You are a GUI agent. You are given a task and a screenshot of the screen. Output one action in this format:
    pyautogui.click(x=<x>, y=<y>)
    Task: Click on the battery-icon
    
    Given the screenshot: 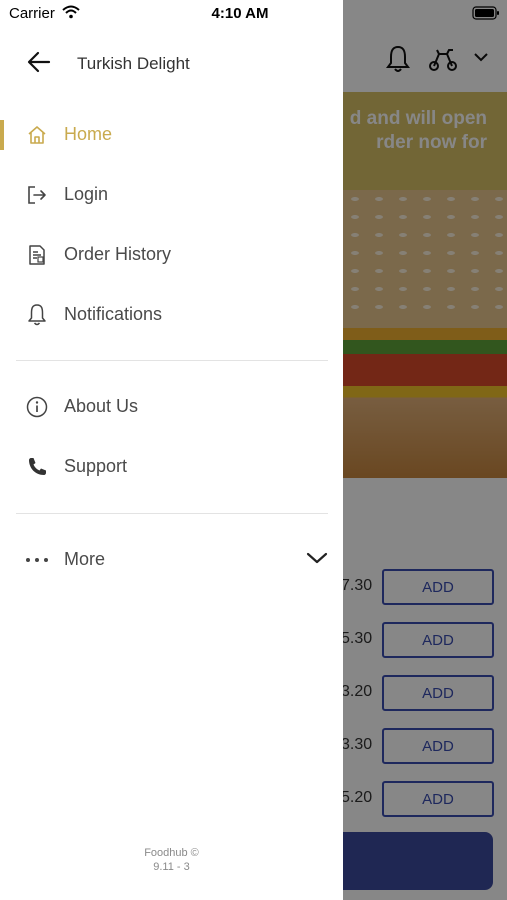 What is the action you would take?
    pyautogui.click(x=486, y=15)
    